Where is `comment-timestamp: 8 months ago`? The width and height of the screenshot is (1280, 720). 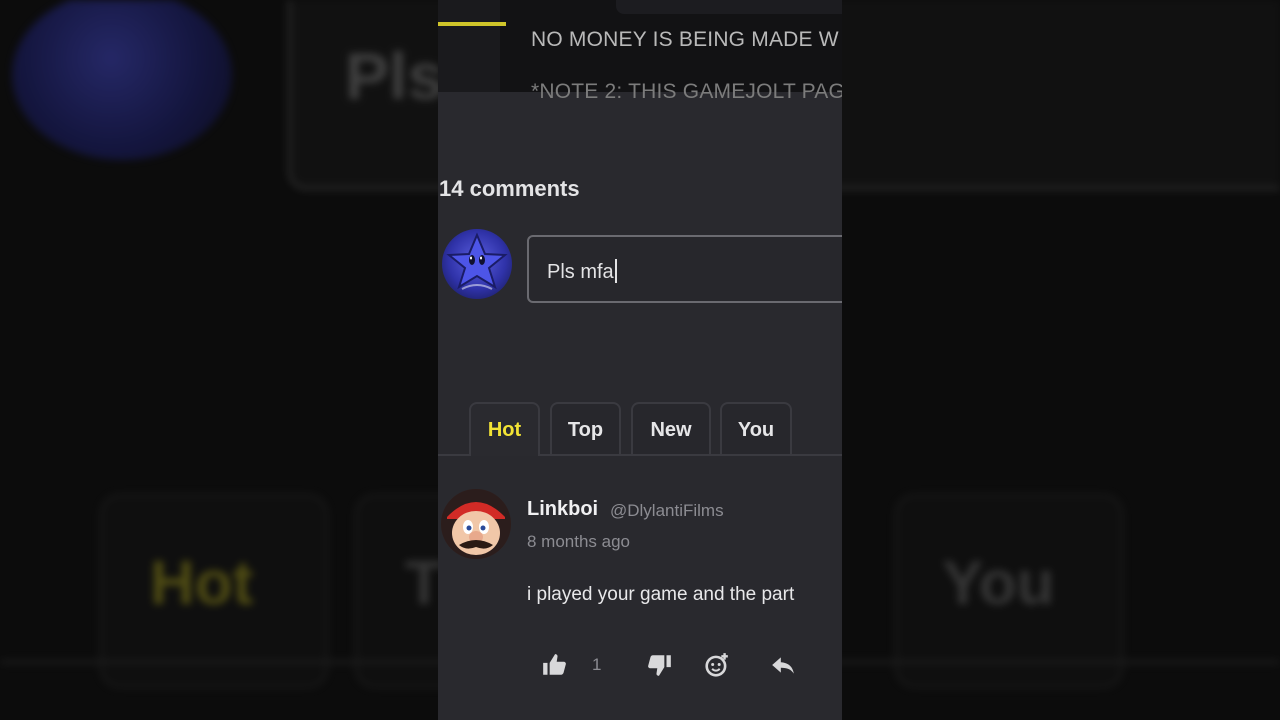
comment-timestamp: 8 months ago is located at coordinates (578, 542).